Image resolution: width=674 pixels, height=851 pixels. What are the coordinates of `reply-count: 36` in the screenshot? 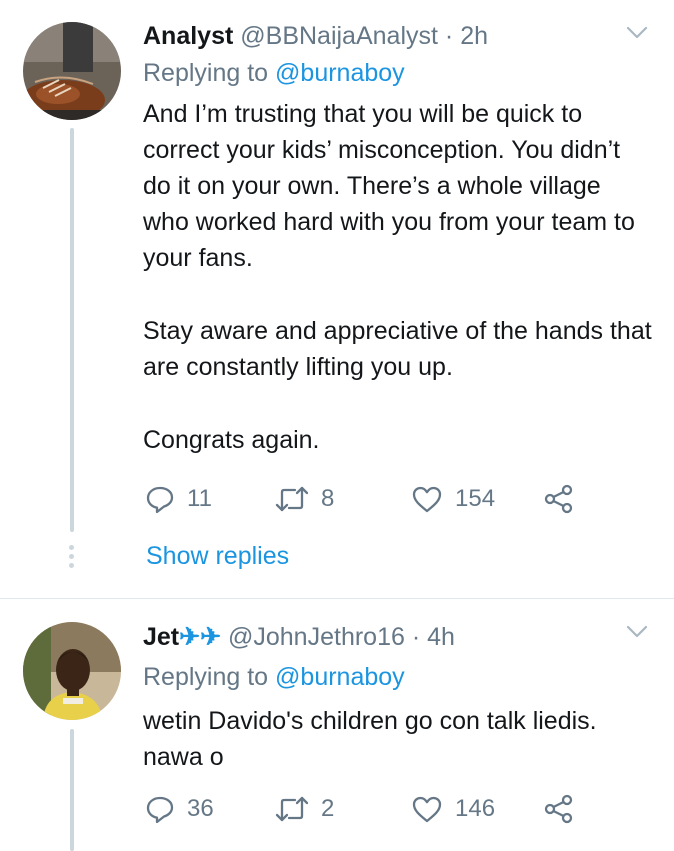 It's located at (200, 808).